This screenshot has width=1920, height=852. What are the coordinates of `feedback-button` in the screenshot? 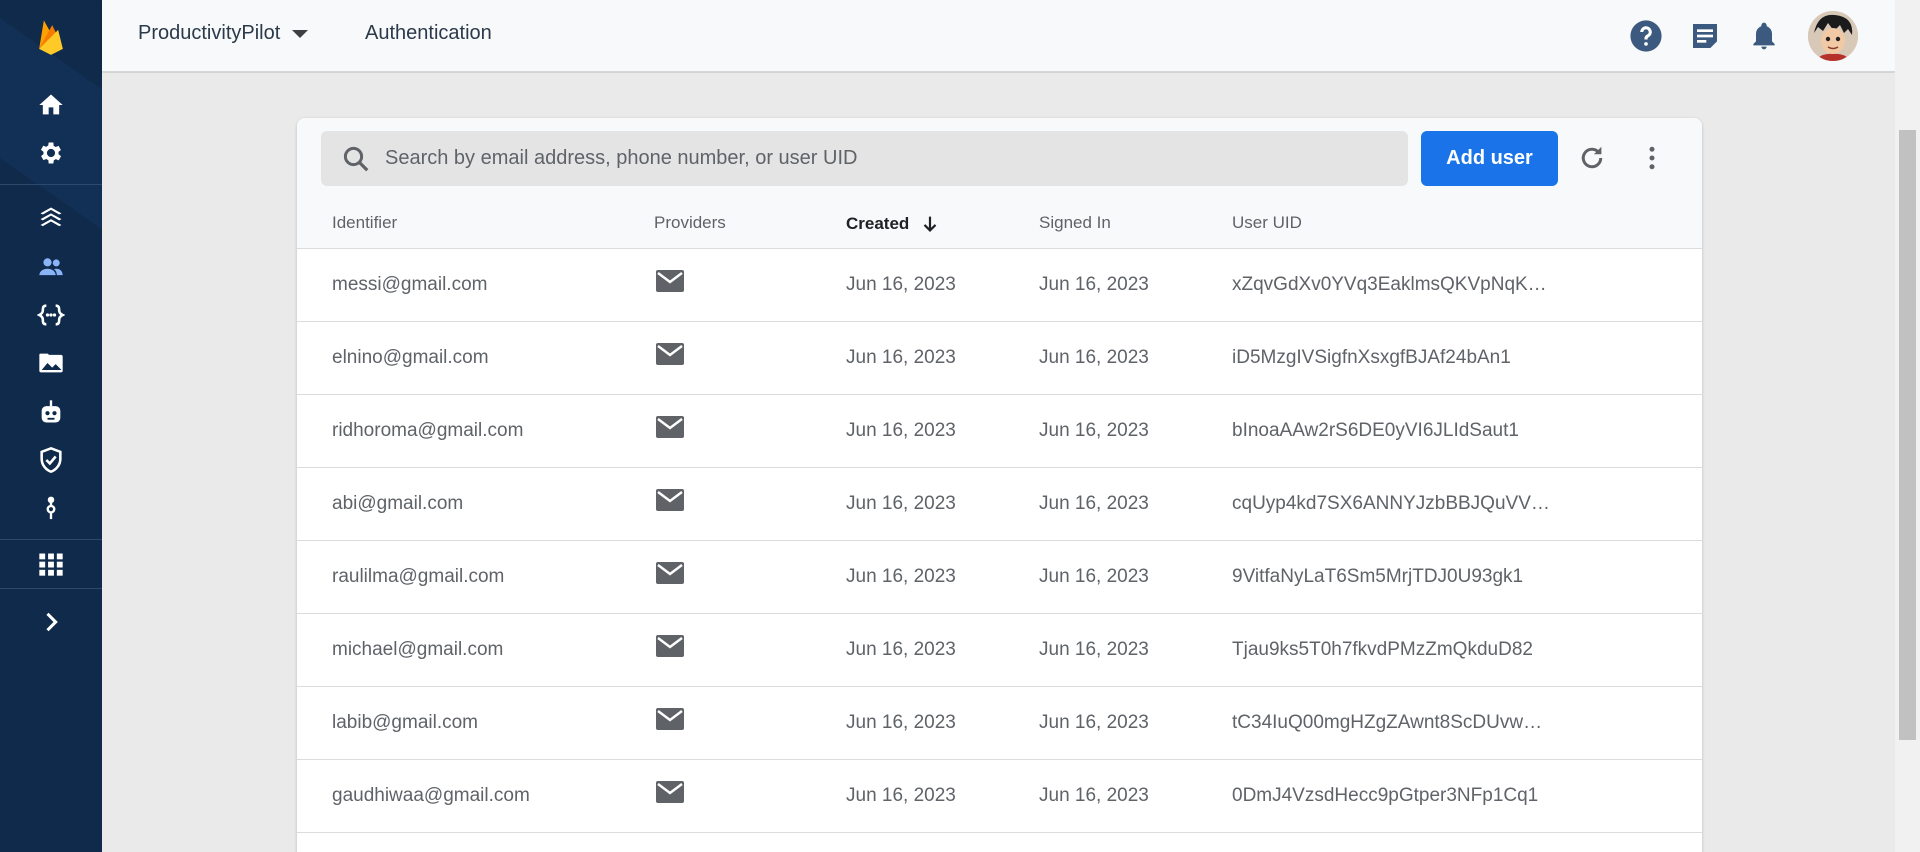 It's located at (1705, 36).